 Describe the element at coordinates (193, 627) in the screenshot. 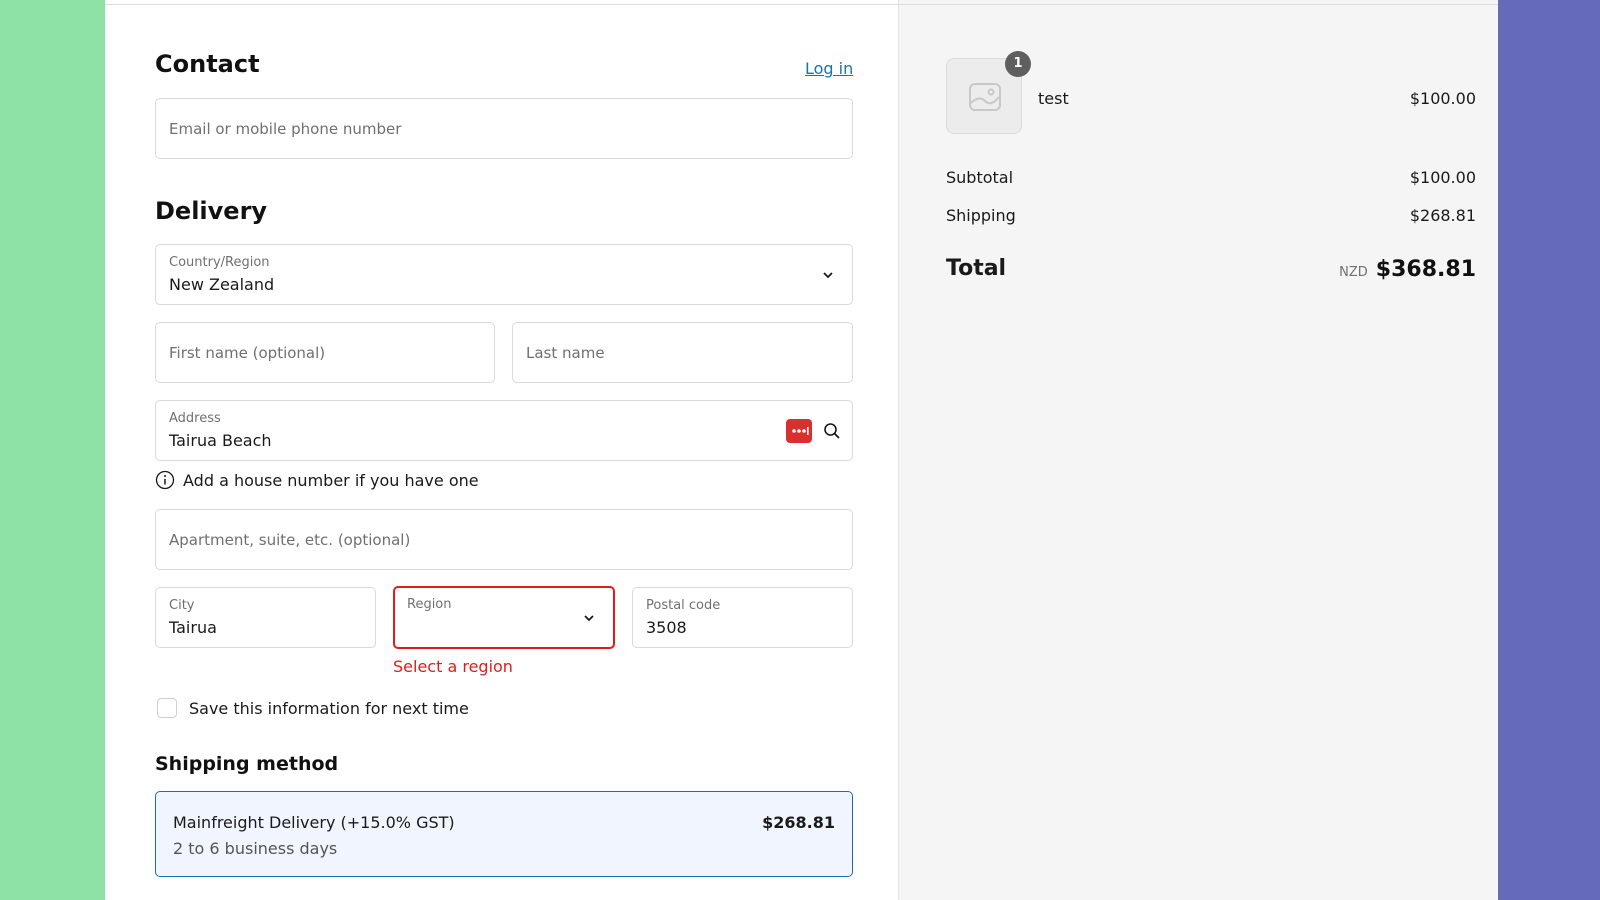

I see `city-value: Tairua` at that location.